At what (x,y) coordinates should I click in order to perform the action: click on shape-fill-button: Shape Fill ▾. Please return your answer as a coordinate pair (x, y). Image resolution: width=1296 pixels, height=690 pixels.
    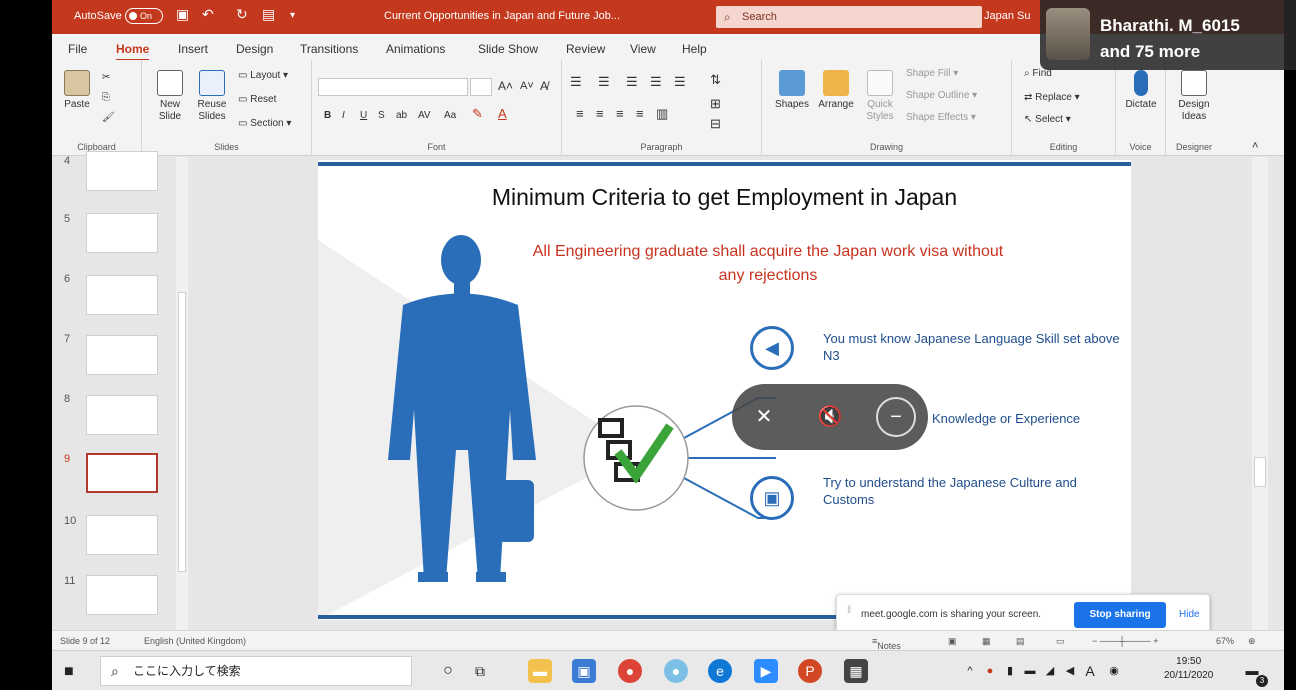
    Looking at the image, I should click on (932, 74).